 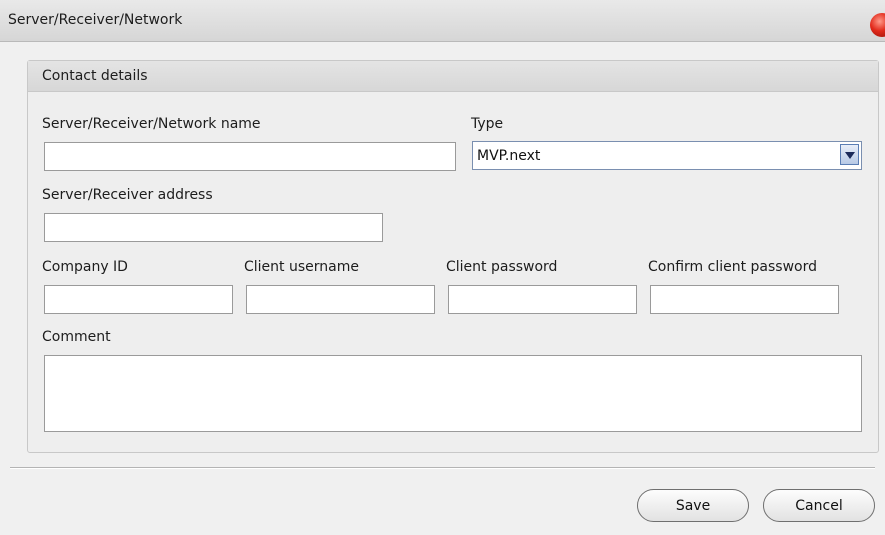 What do you see at coordinates (76, 337) in the screenshot?
I see `comment-label: Comment` at bounding box center [76, 337].